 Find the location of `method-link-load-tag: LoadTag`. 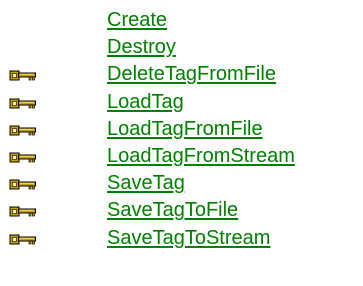

method-link-load-tag: LoadTag is located at coordinates (145, 102).